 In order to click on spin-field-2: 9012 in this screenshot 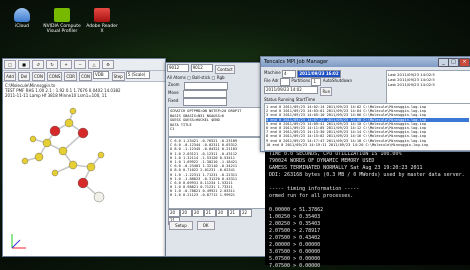, I will do `click(201, 68)`.